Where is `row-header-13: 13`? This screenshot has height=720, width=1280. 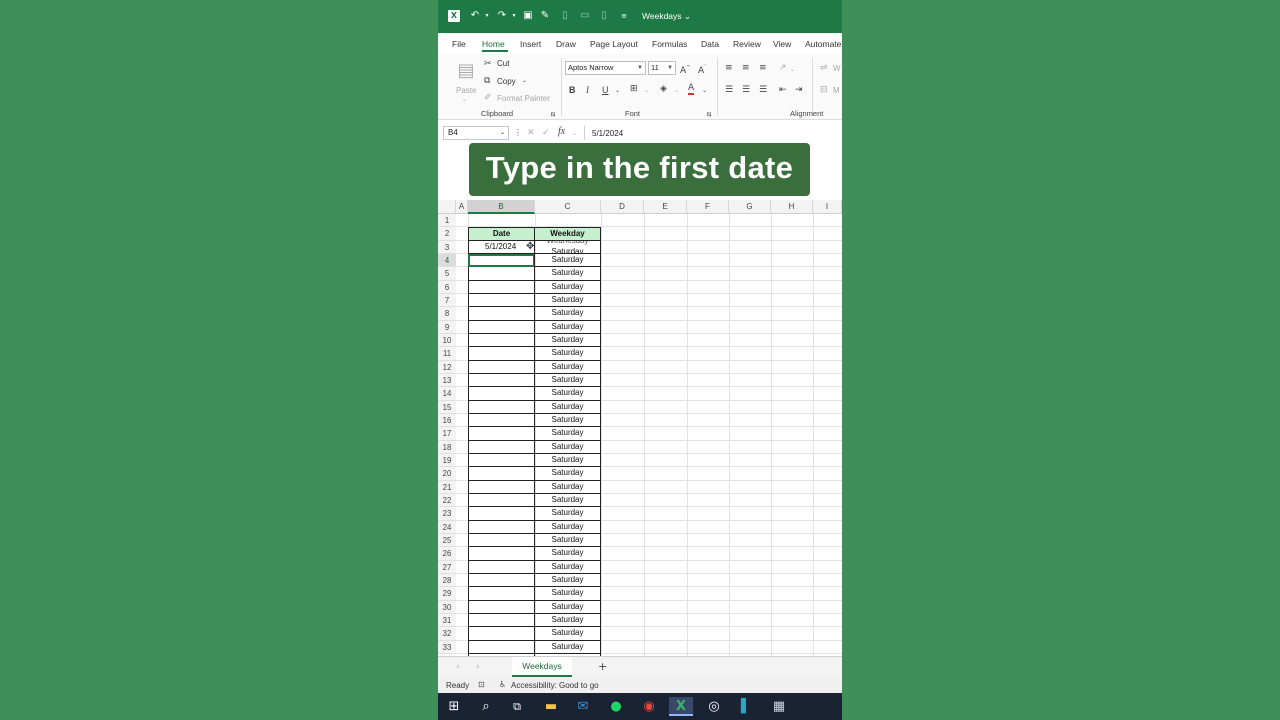 row-header-13: 13 is located at coordinates (447, 380).